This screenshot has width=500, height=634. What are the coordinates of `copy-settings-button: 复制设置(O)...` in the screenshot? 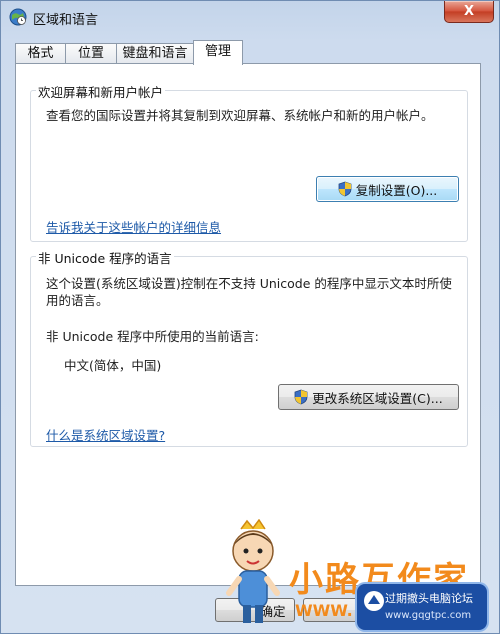 It's located at (387, 189).